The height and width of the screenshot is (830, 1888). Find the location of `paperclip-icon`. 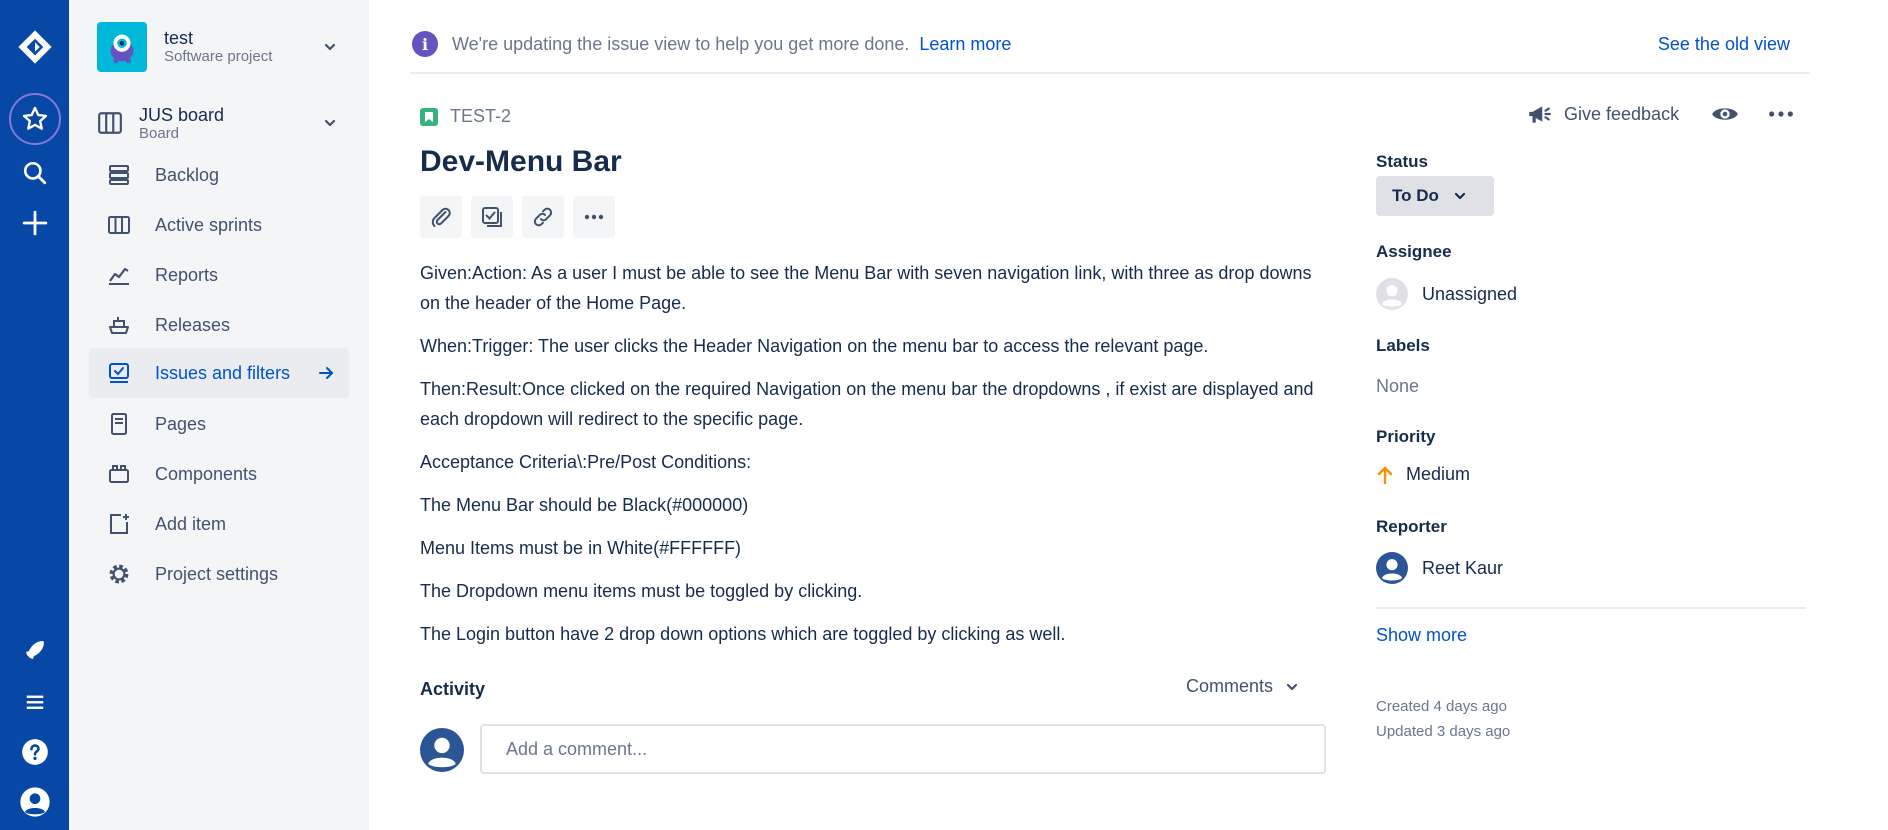

paperclip-icon is located at coordinates (441, 217).